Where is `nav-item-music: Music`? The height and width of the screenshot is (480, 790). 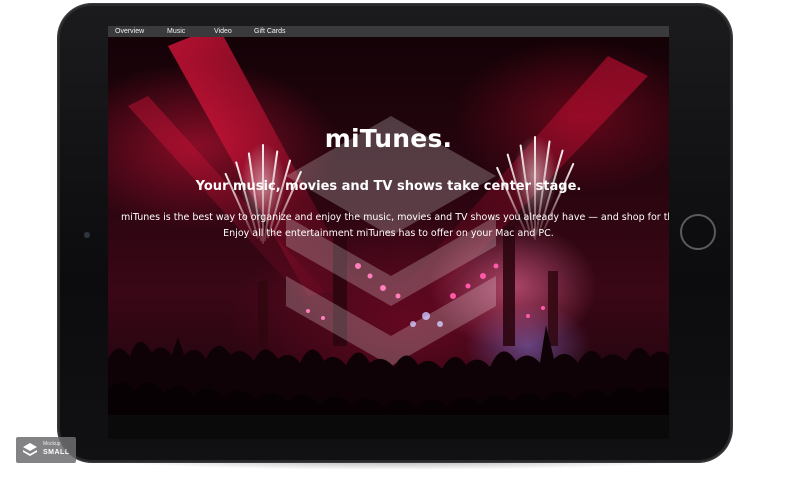 nav-item-music: Music is located at coordinates (176, 31).